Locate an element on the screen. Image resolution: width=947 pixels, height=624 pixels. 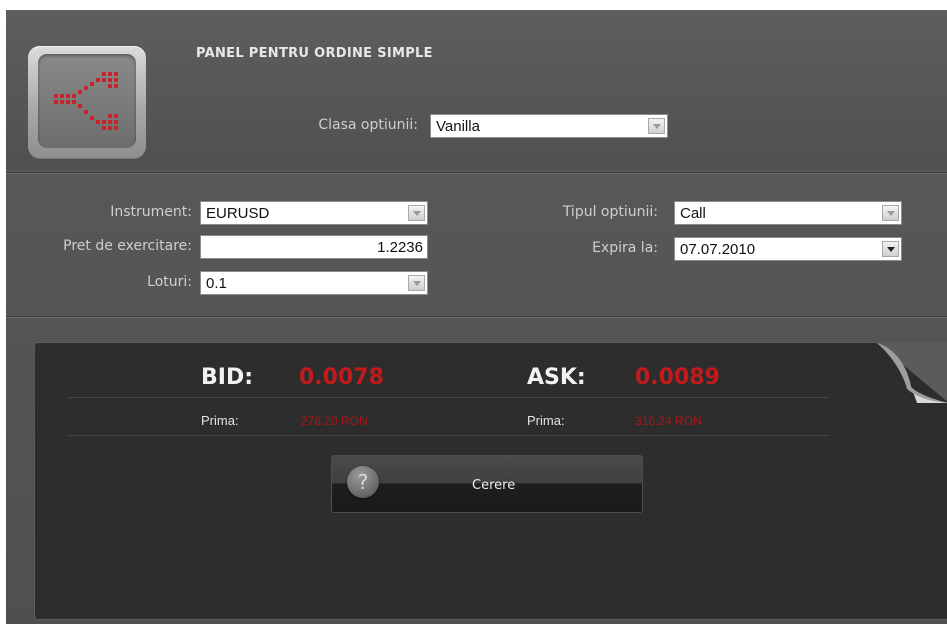
ask-label: ASK: is located at coordinates (556, 377).